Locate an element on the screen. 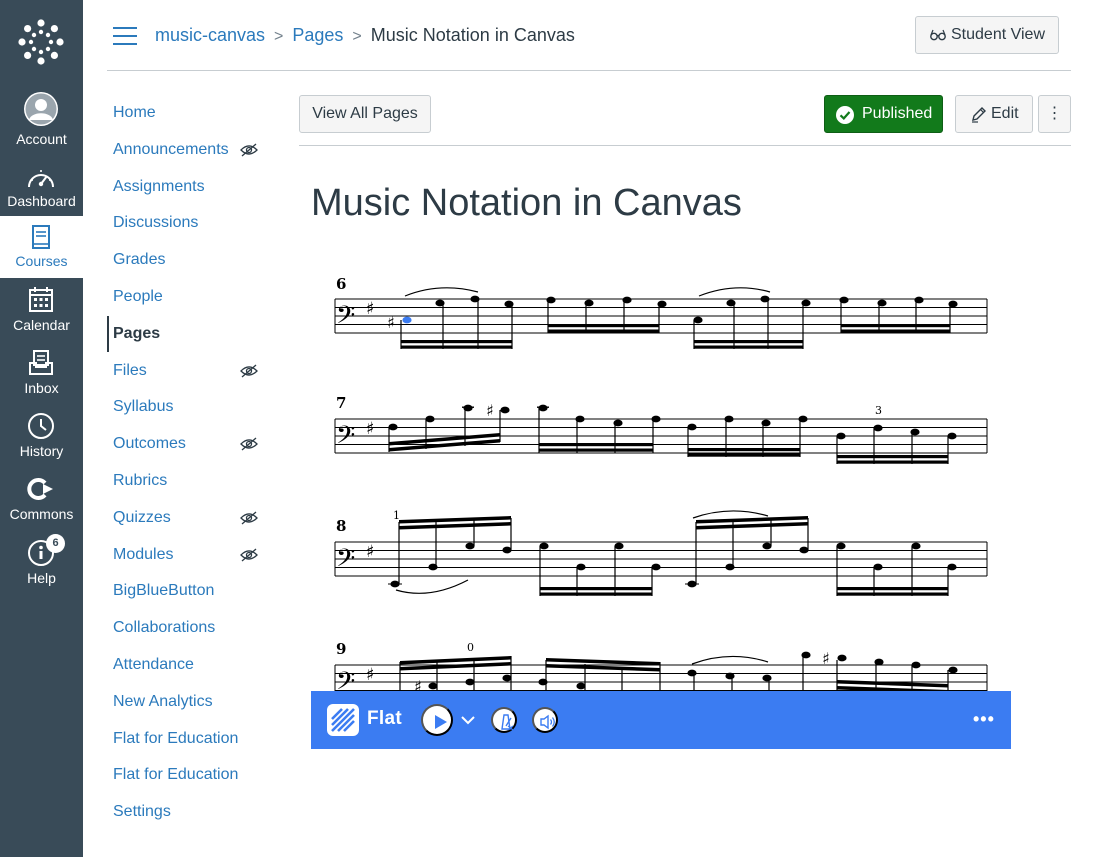  course-nav-flat-for-education-2: Flat for Education is located at coordinates (192, 775).